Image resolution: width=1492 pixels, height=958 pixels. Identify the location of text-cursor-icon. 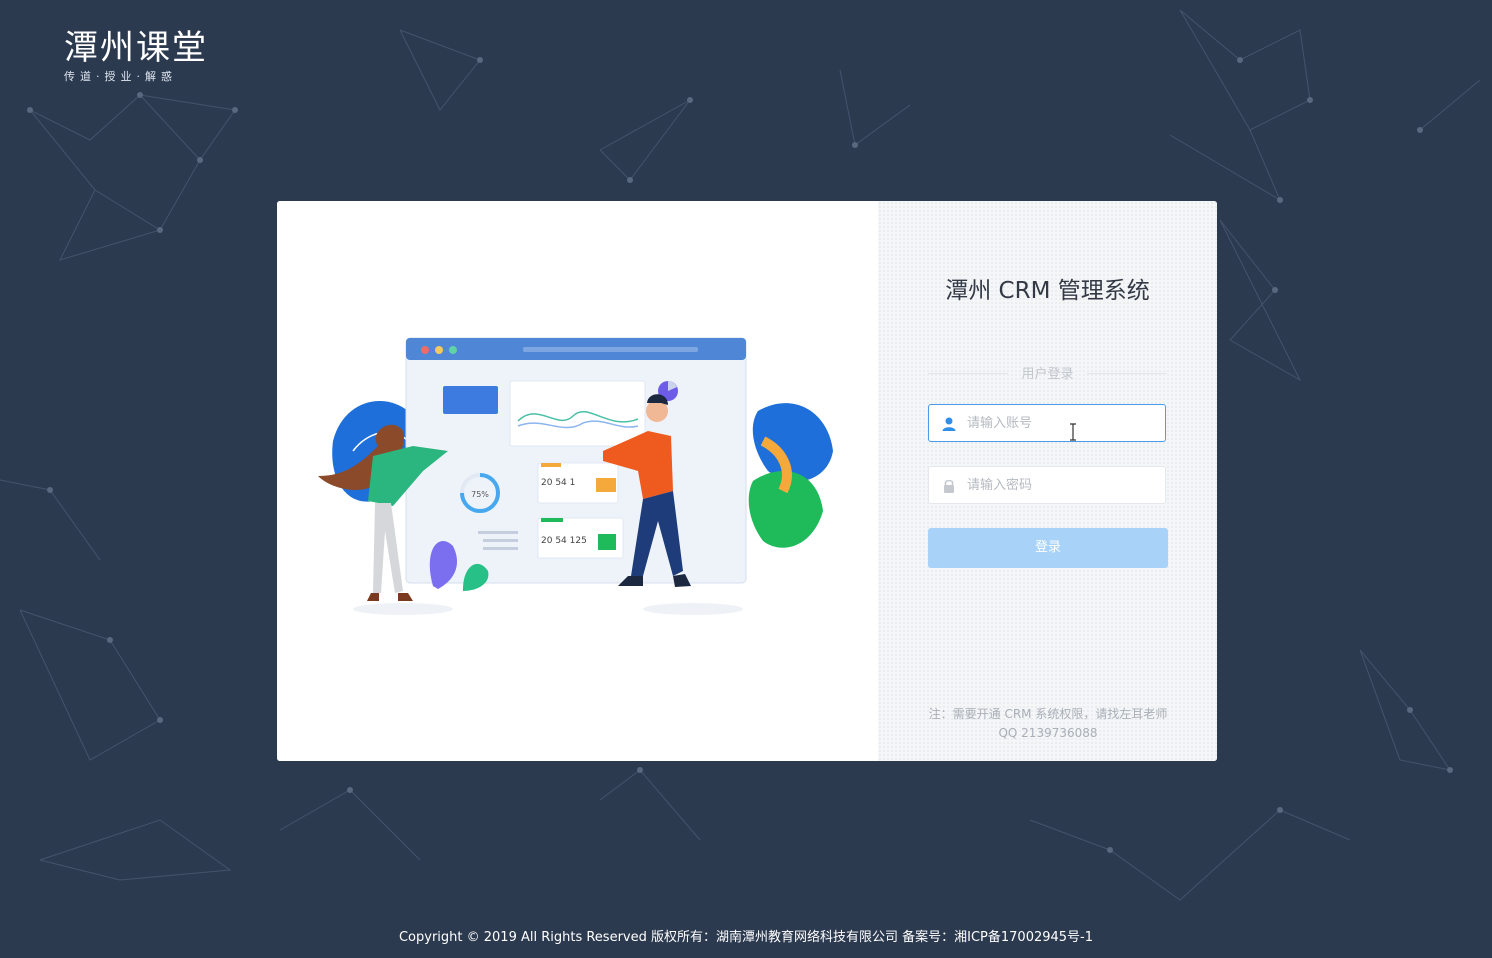
(1073, 432).